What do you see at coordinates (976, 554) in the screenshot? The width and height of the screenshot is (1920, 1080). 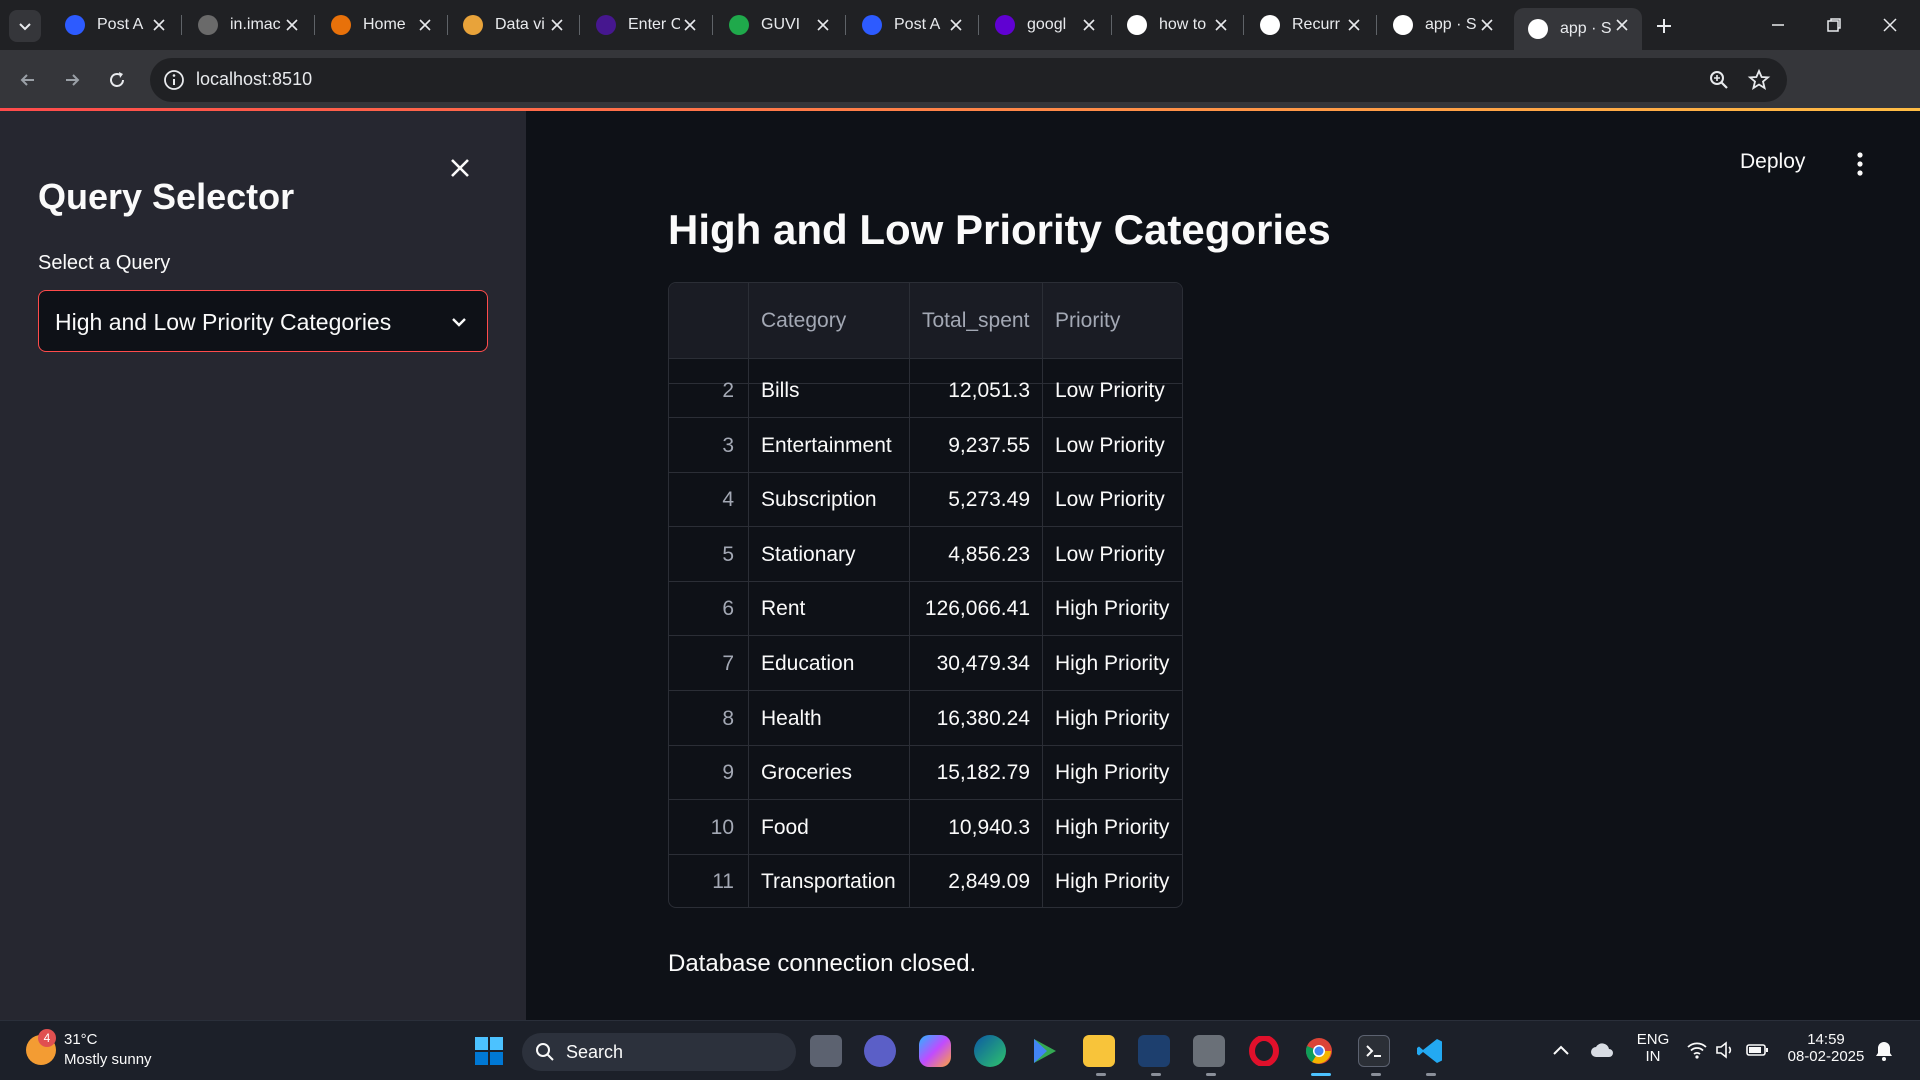 I see `table-cell-total: 4,856.23` at bounding box center [976, 554].